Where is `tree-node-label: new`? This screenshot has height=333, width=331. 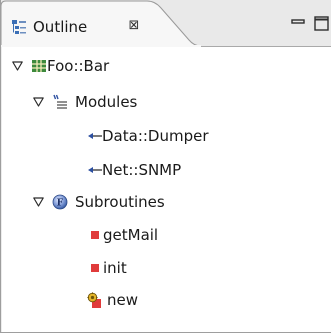
tree-node-label: new is located at coordinates (123, 300).